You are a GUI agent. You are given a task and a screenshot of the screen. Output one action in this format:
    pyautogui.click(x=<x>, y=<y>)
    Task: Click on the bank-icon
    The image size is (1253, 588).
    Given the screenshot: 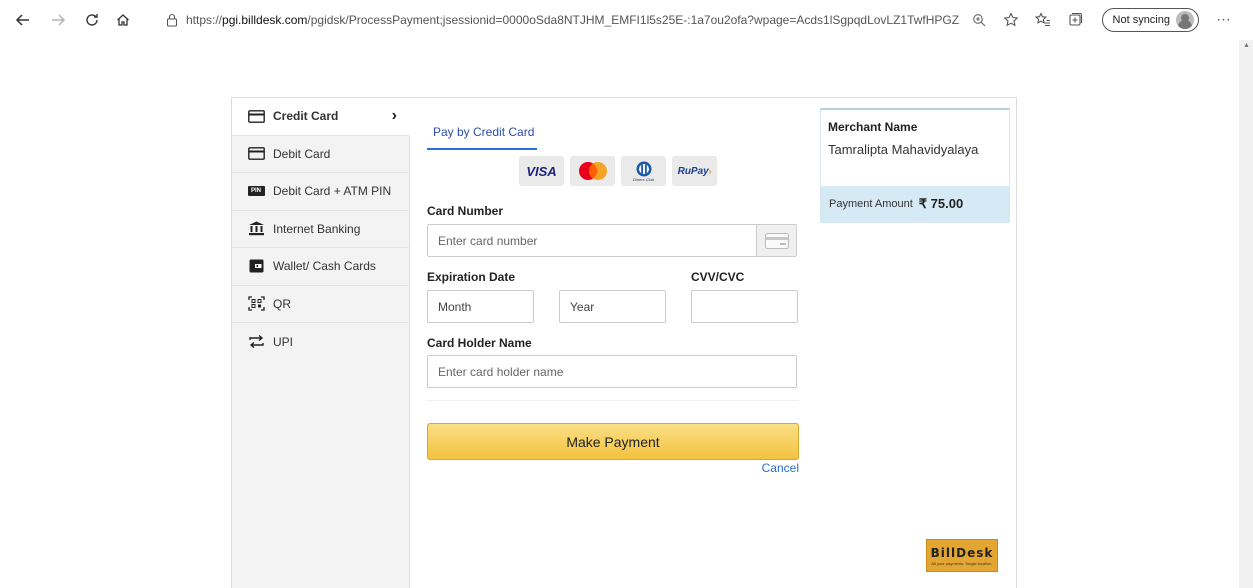 What is the action you would take?
    pyautogui.click(x=256, y=228)
    